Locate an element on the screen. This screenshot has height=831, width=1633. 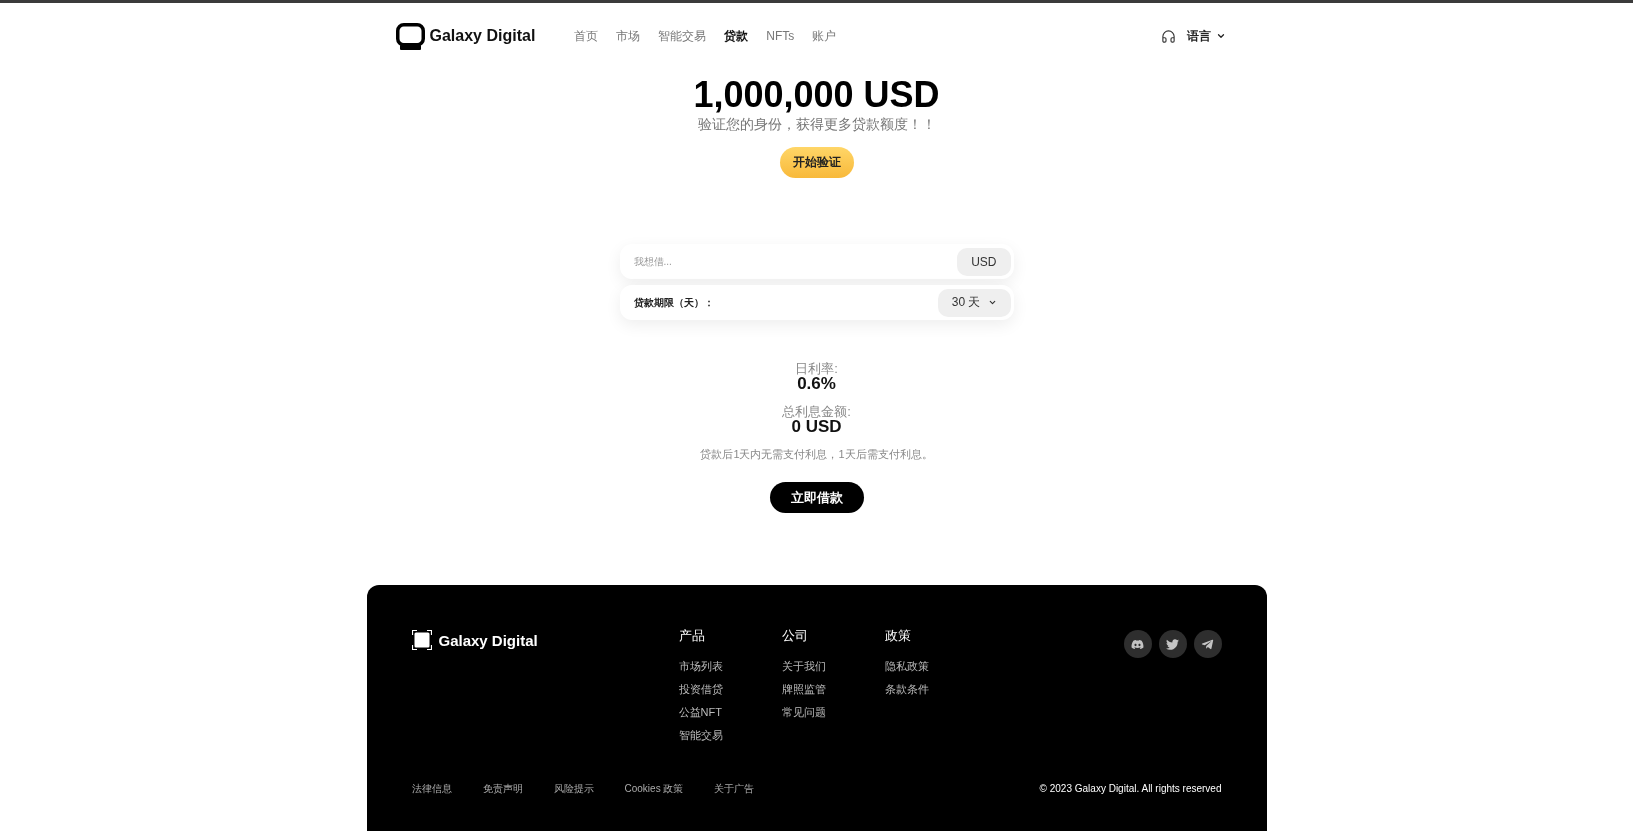
stat-value: 0.6% is located at coordinates (816, 384).